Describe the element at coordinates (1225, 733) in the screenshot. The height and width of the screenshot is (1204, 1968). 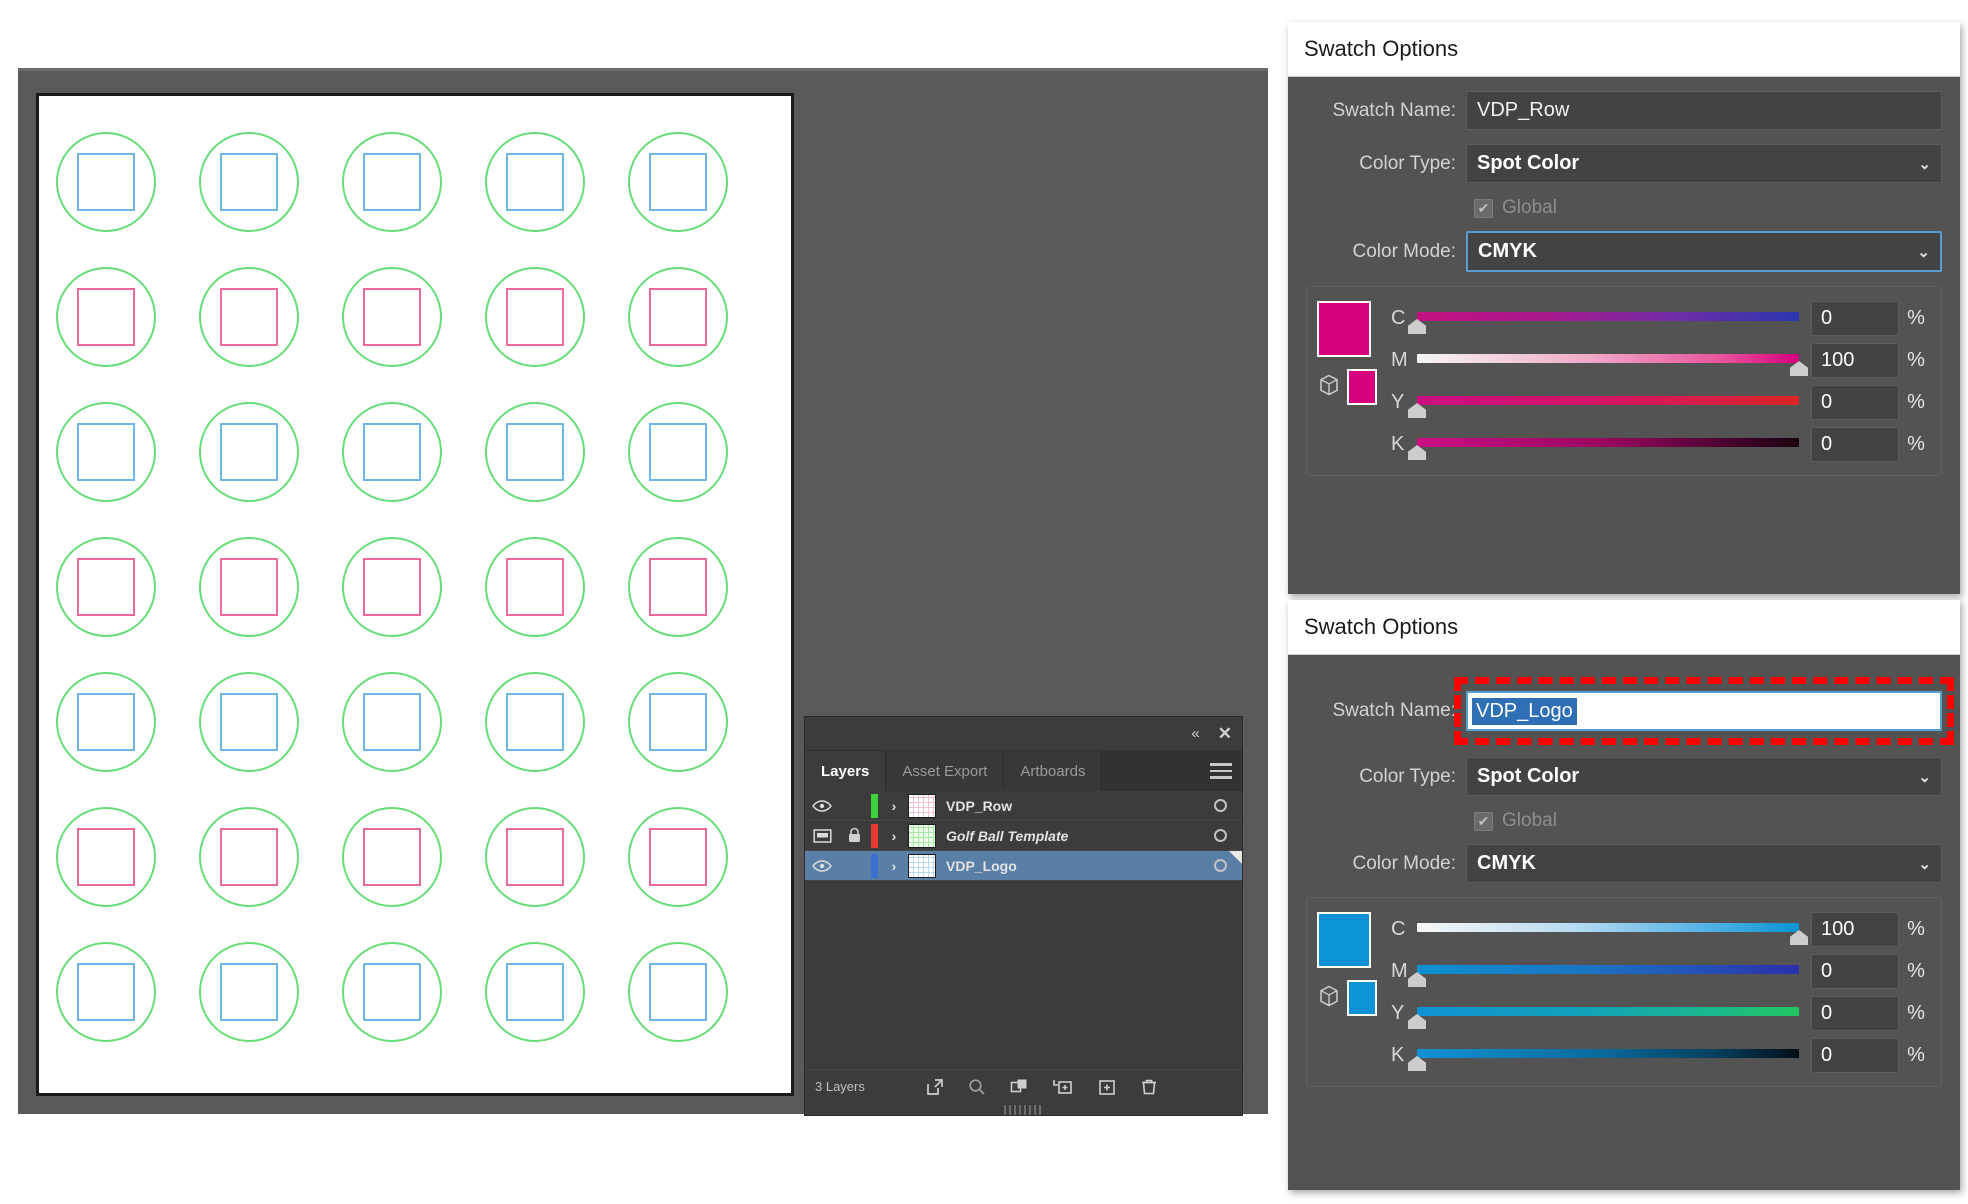
I see `close-icon: ✕` at that location.